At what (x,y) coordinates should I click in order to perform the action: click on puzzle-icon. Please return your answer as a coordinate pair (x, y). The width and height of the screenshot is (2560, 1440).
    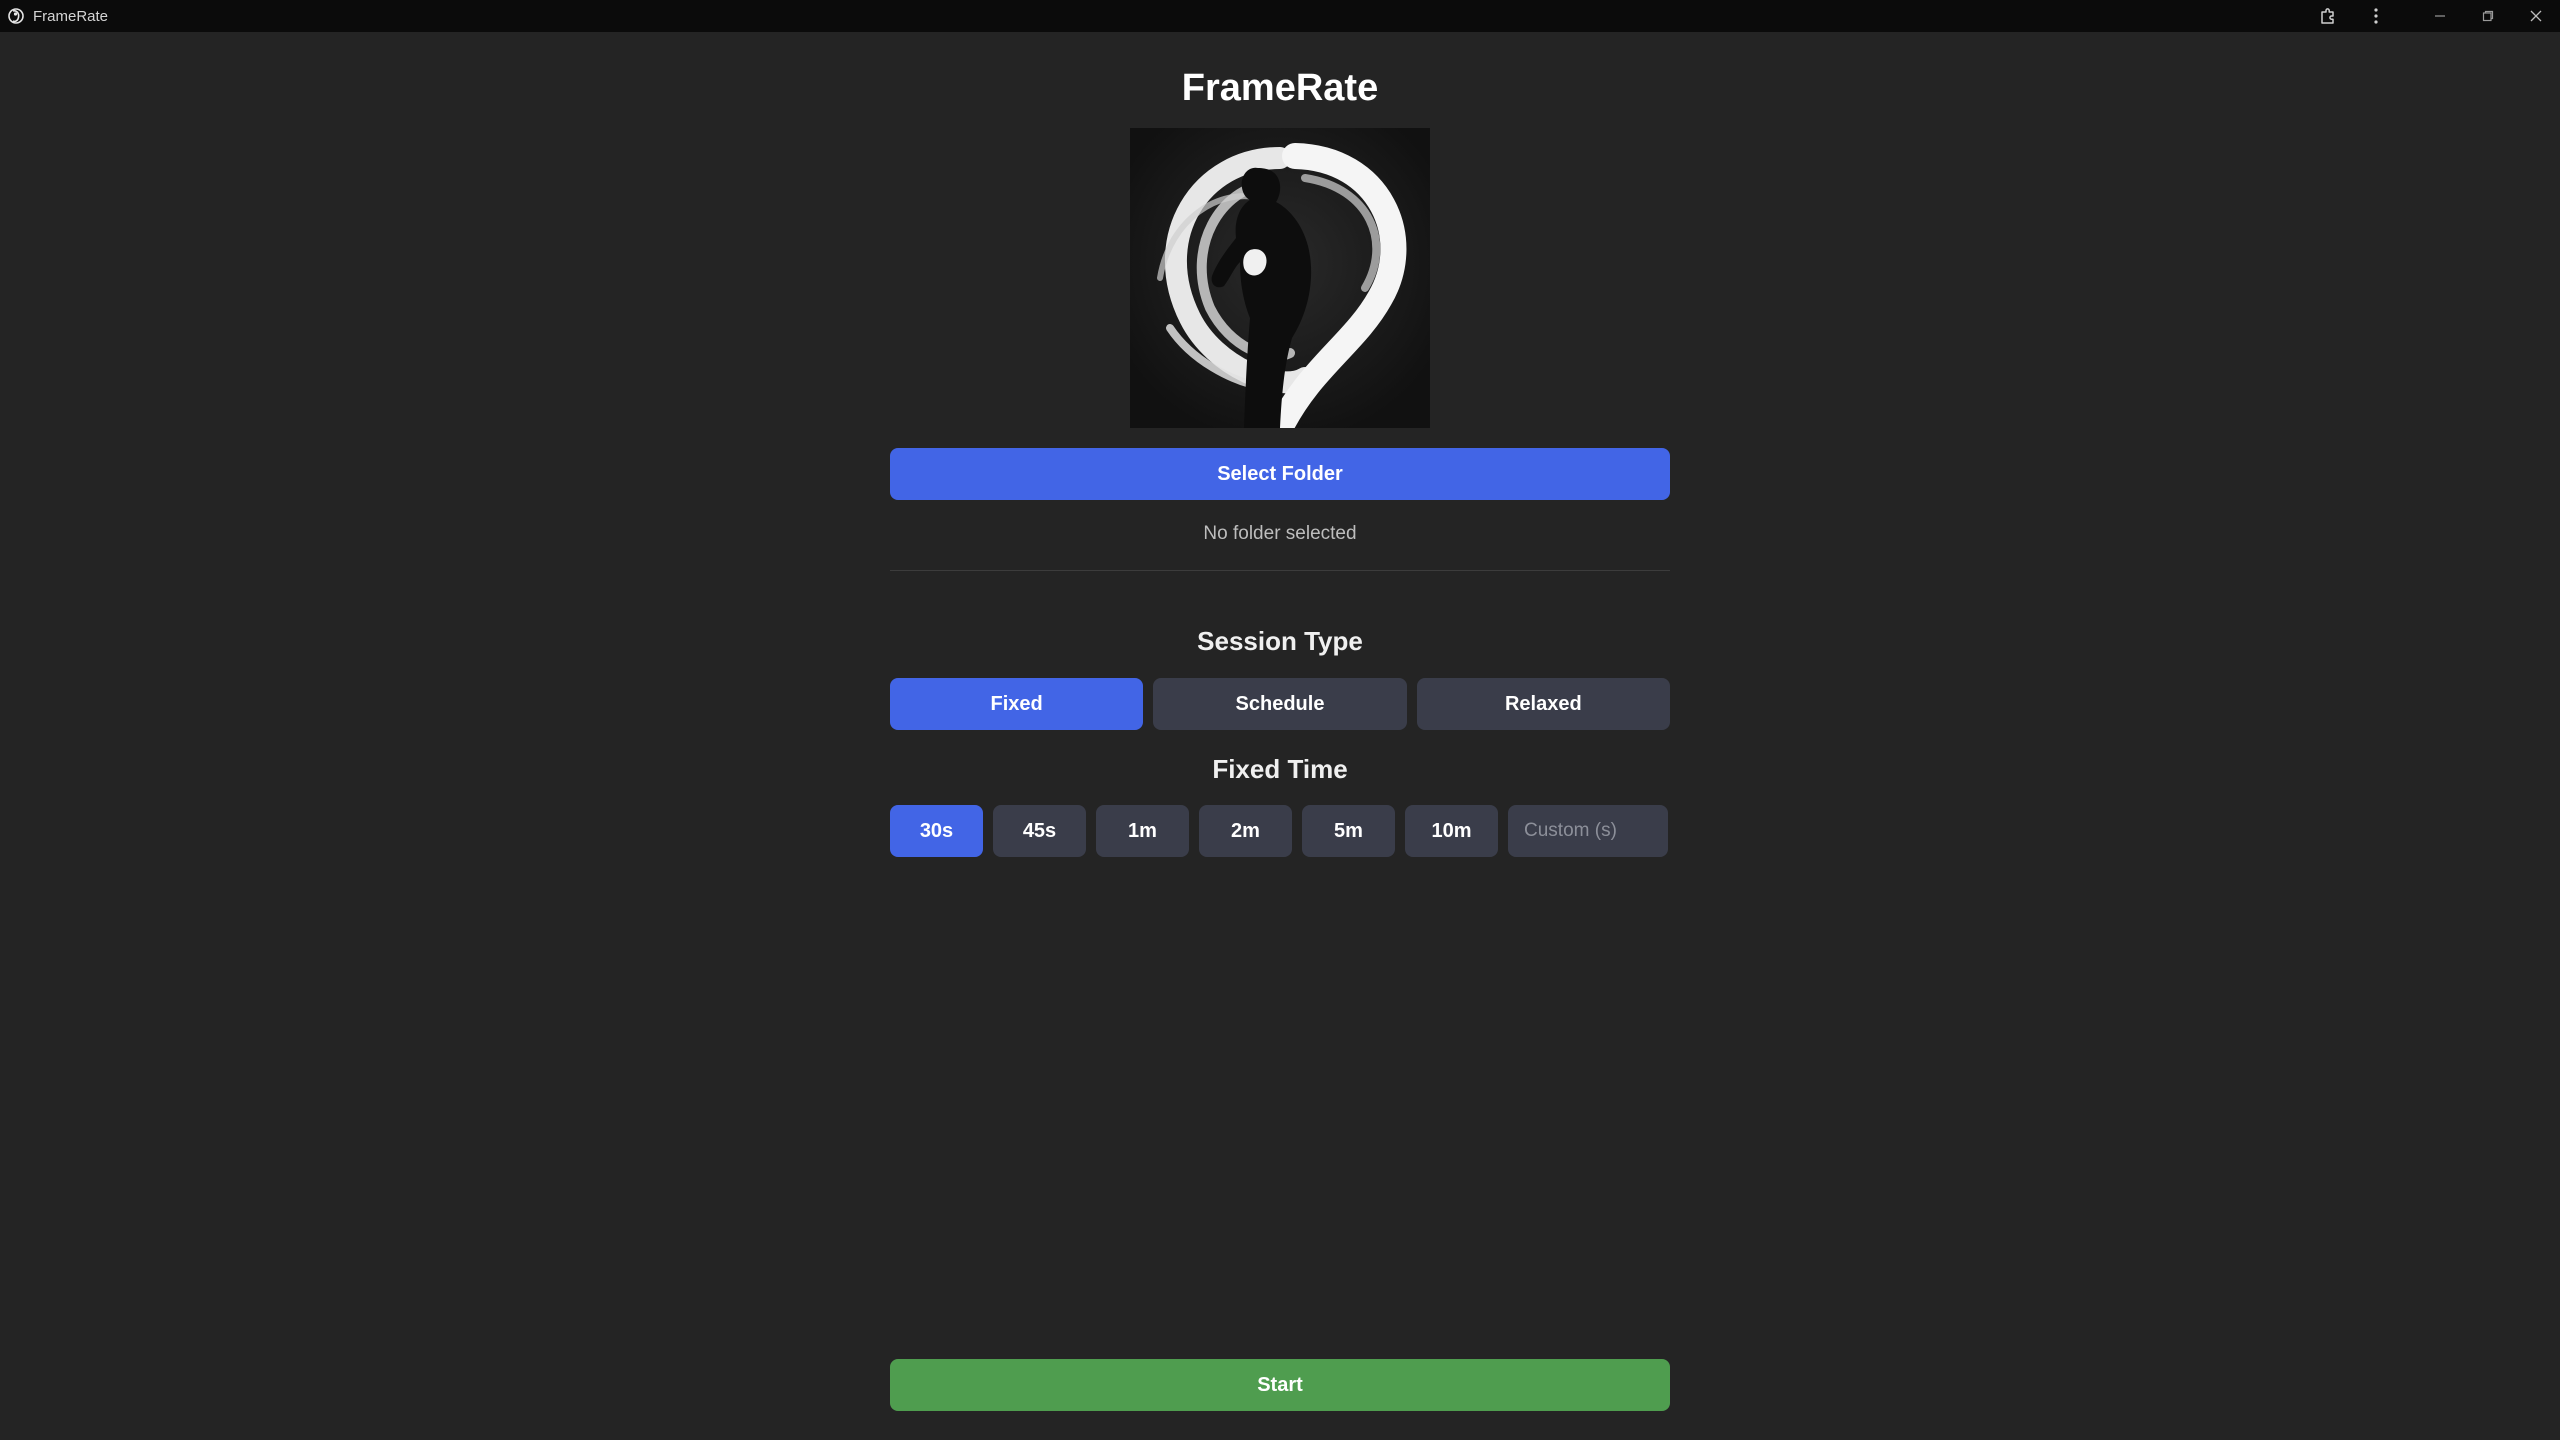
    Looking at the image, I should click on (2328, 16).